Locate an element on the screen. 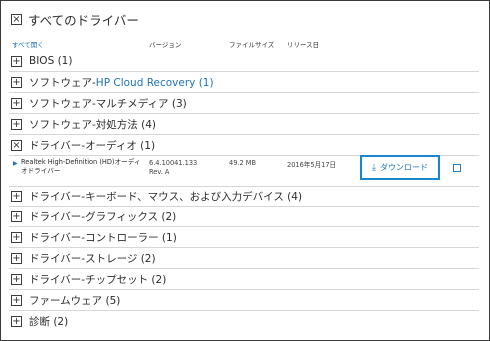 Image resolution: width=490 pixels, height=341 pixels. category-label: ソフトウェア-マルチメディア (3) is located at coordinates (108, 103).